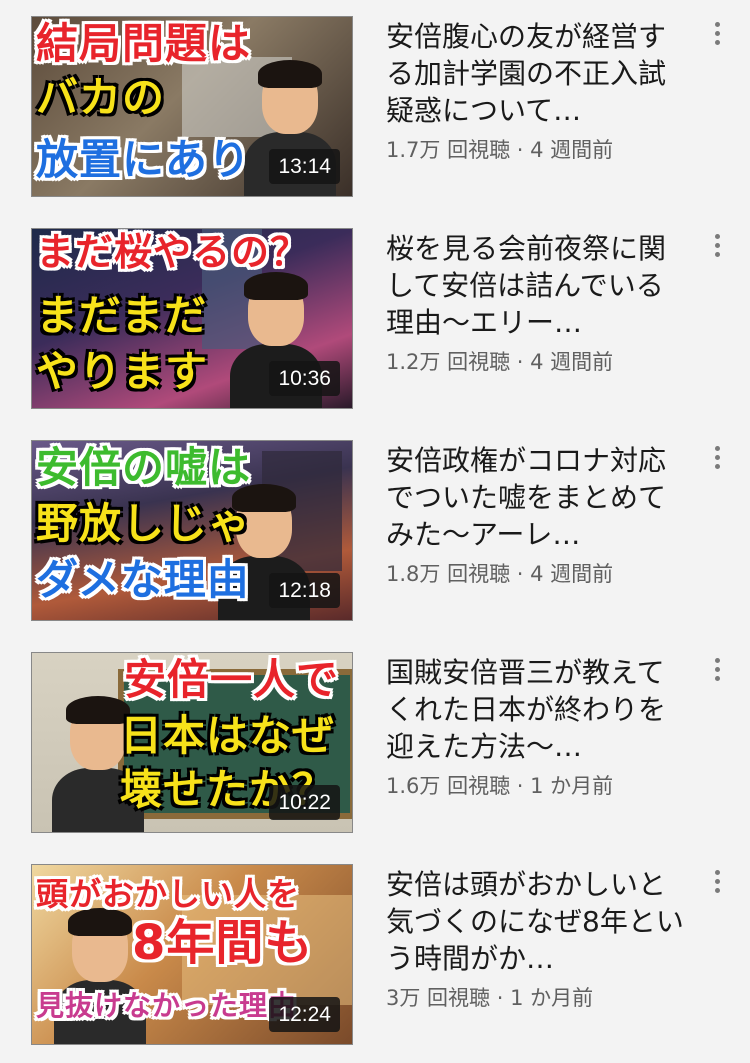 The width and height of the screenshot is (750, 1063). What do you see at coordinates (304, 590) in the screenshot?
I see `duration-badge: 12:18` at bounding box center [304, 590].